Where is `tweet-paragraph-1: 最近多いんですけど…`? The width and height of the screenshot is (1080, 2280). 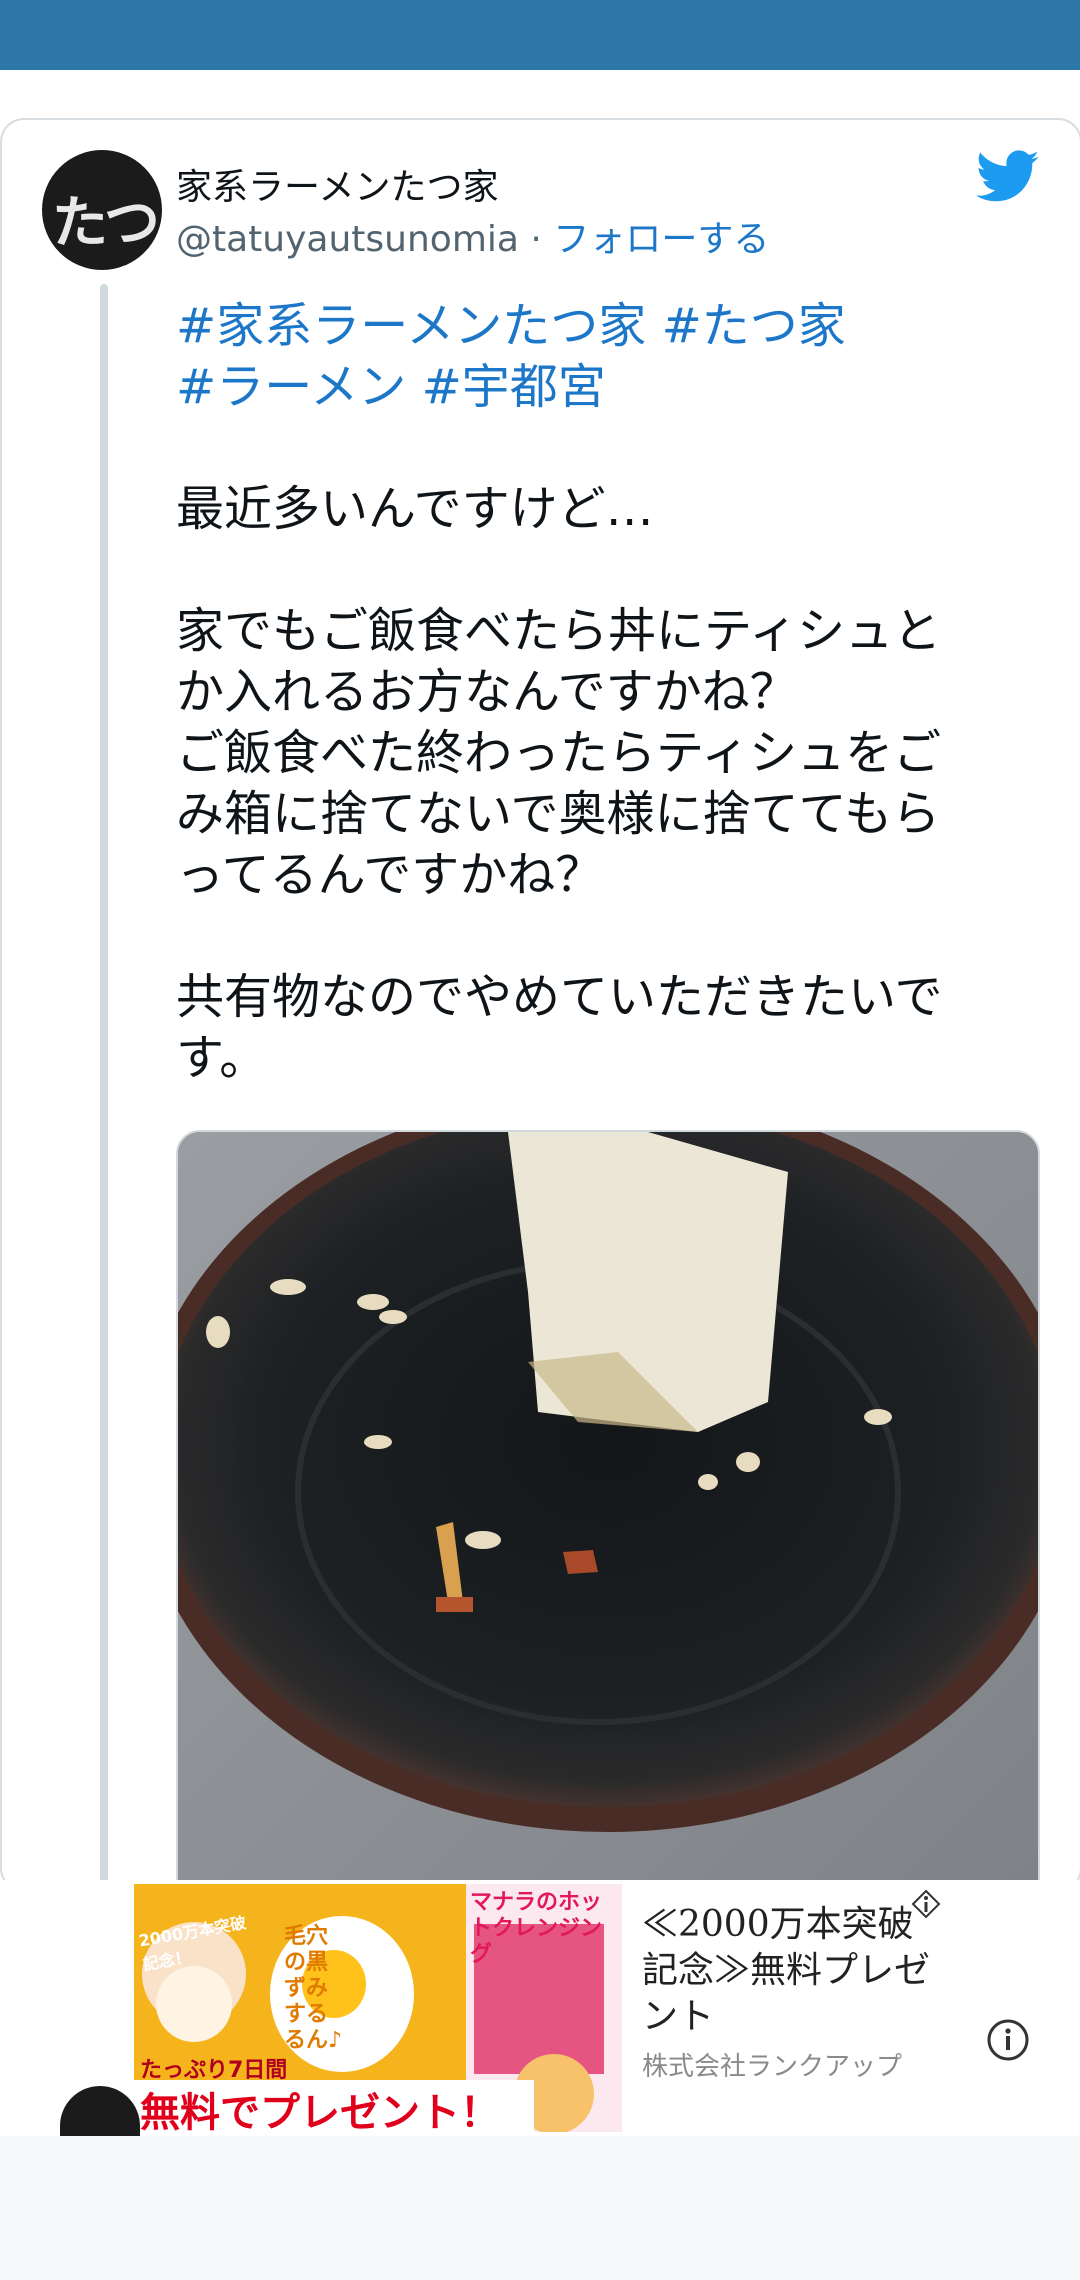 tweet-paragraph-1: 最近多いんですけど… is located at coordinates (415, 509).